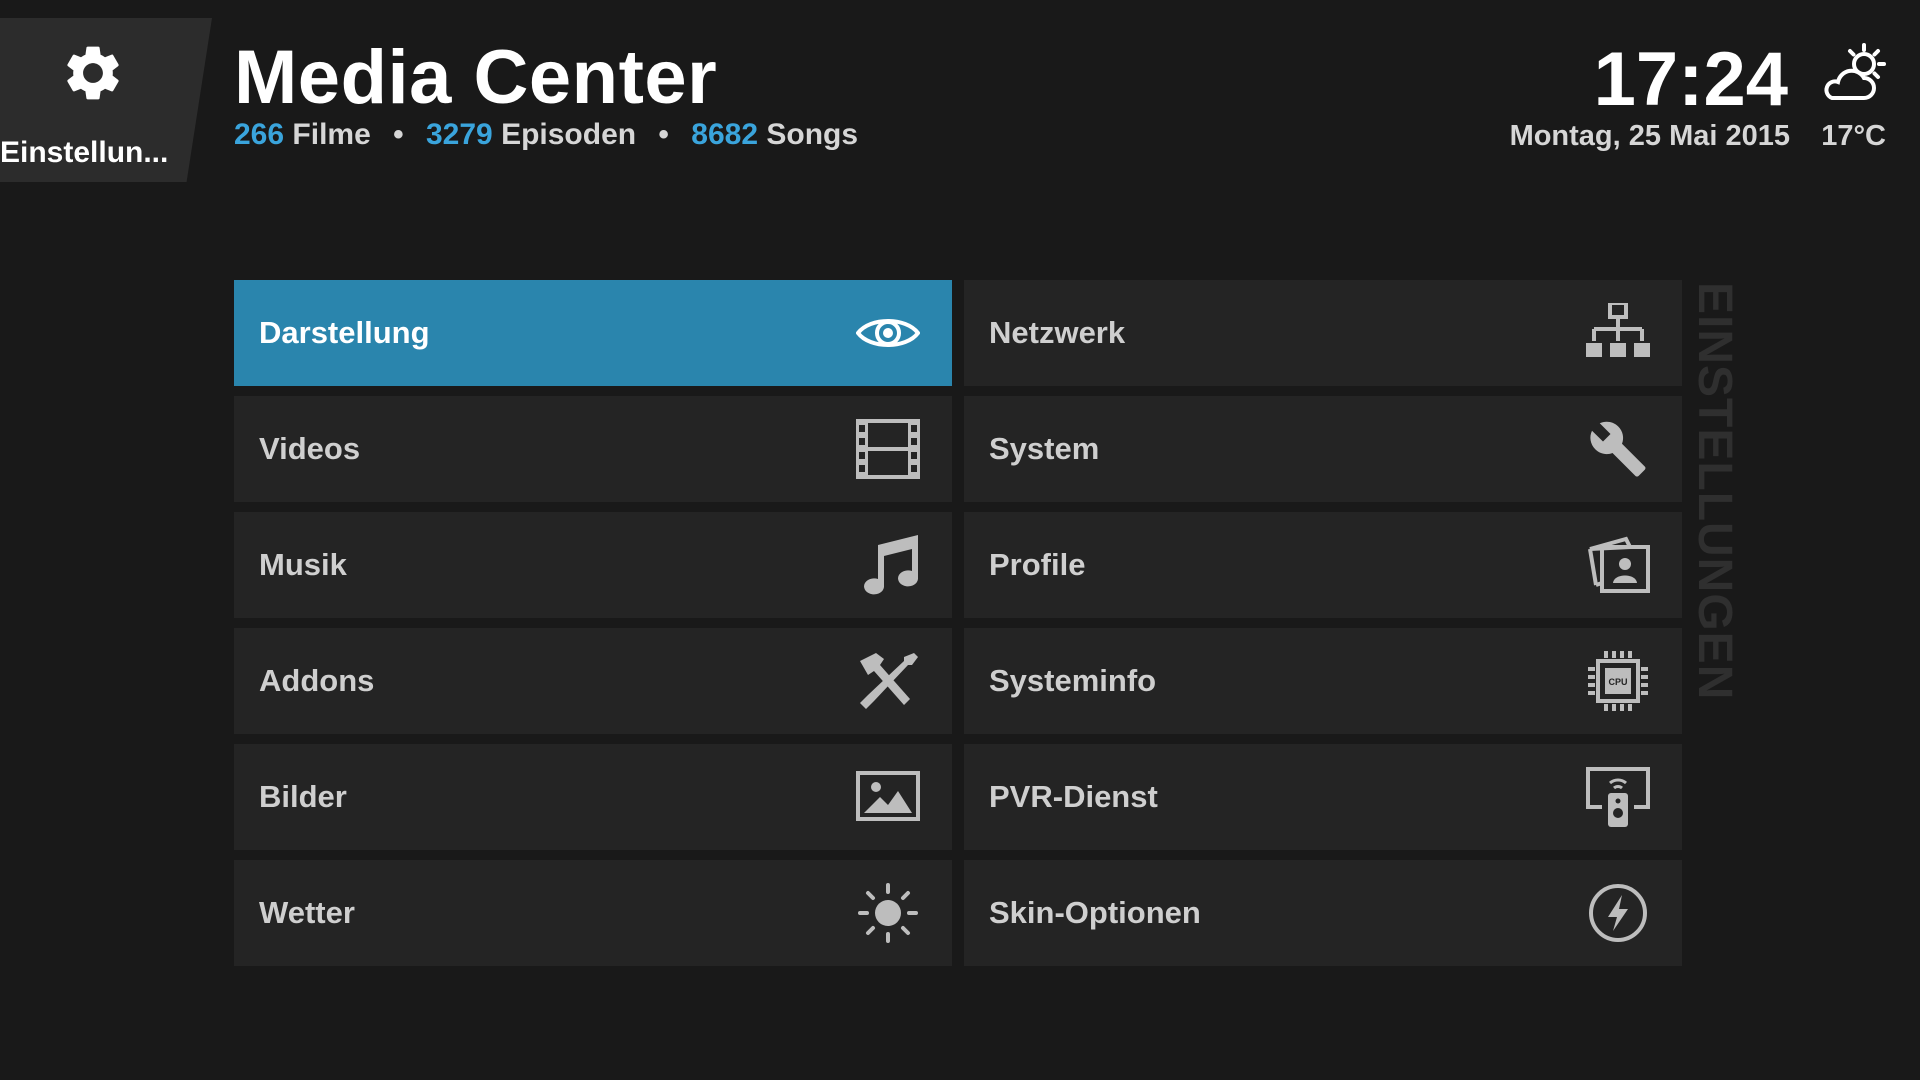 The height and width of the screenshot is (1080, 1920). Describe the element at coordinates (1649, 136) in the screenshot. I see `date: Montag, 25 Mai 2015` at that location.